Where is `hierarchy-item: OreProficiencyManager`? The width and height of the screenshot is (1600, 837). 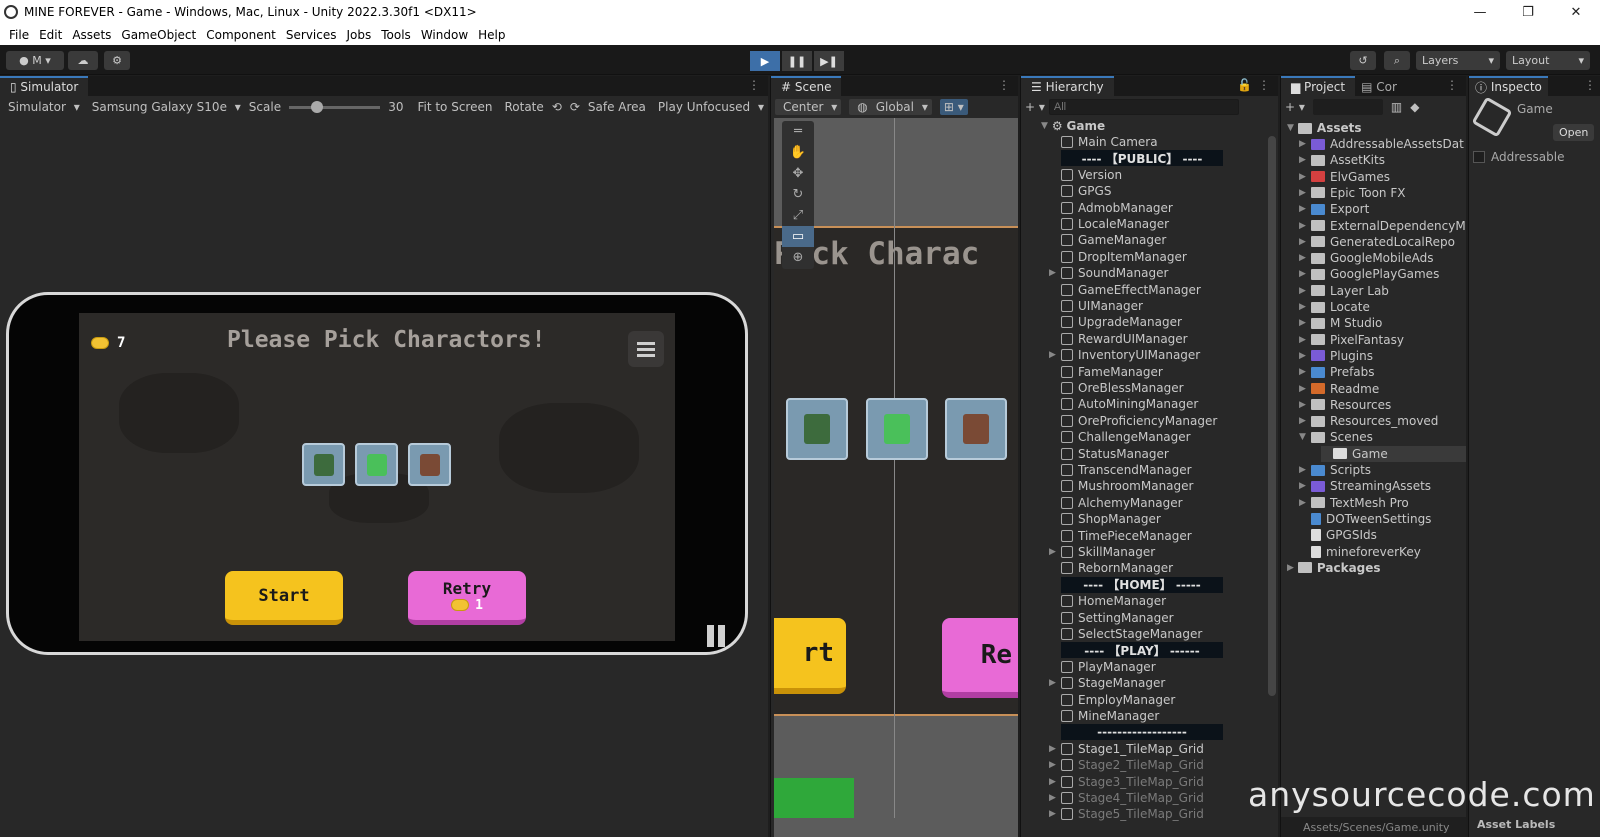 hierarchy-item: OreProficiencyManager is located at coordinates (1139, 421).